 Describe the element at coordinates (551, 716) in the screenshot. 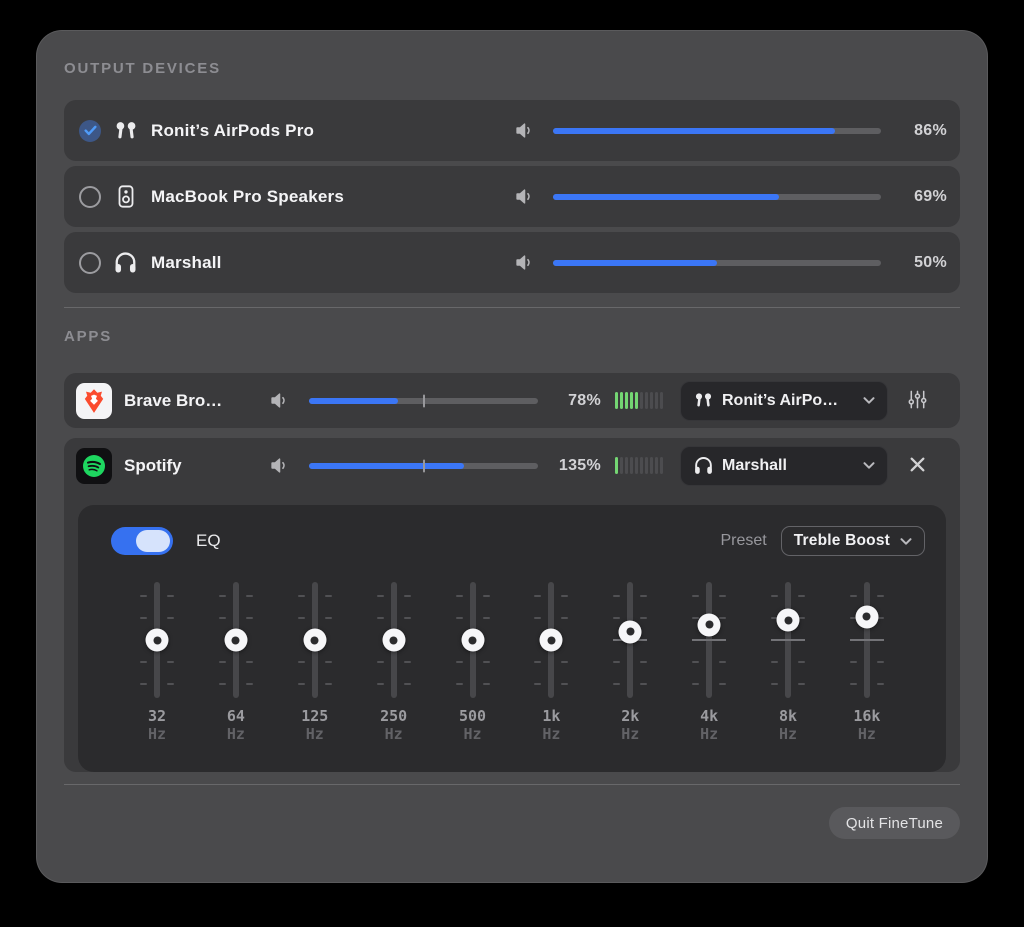

I see `eq-band-freq: 1k` at that location.